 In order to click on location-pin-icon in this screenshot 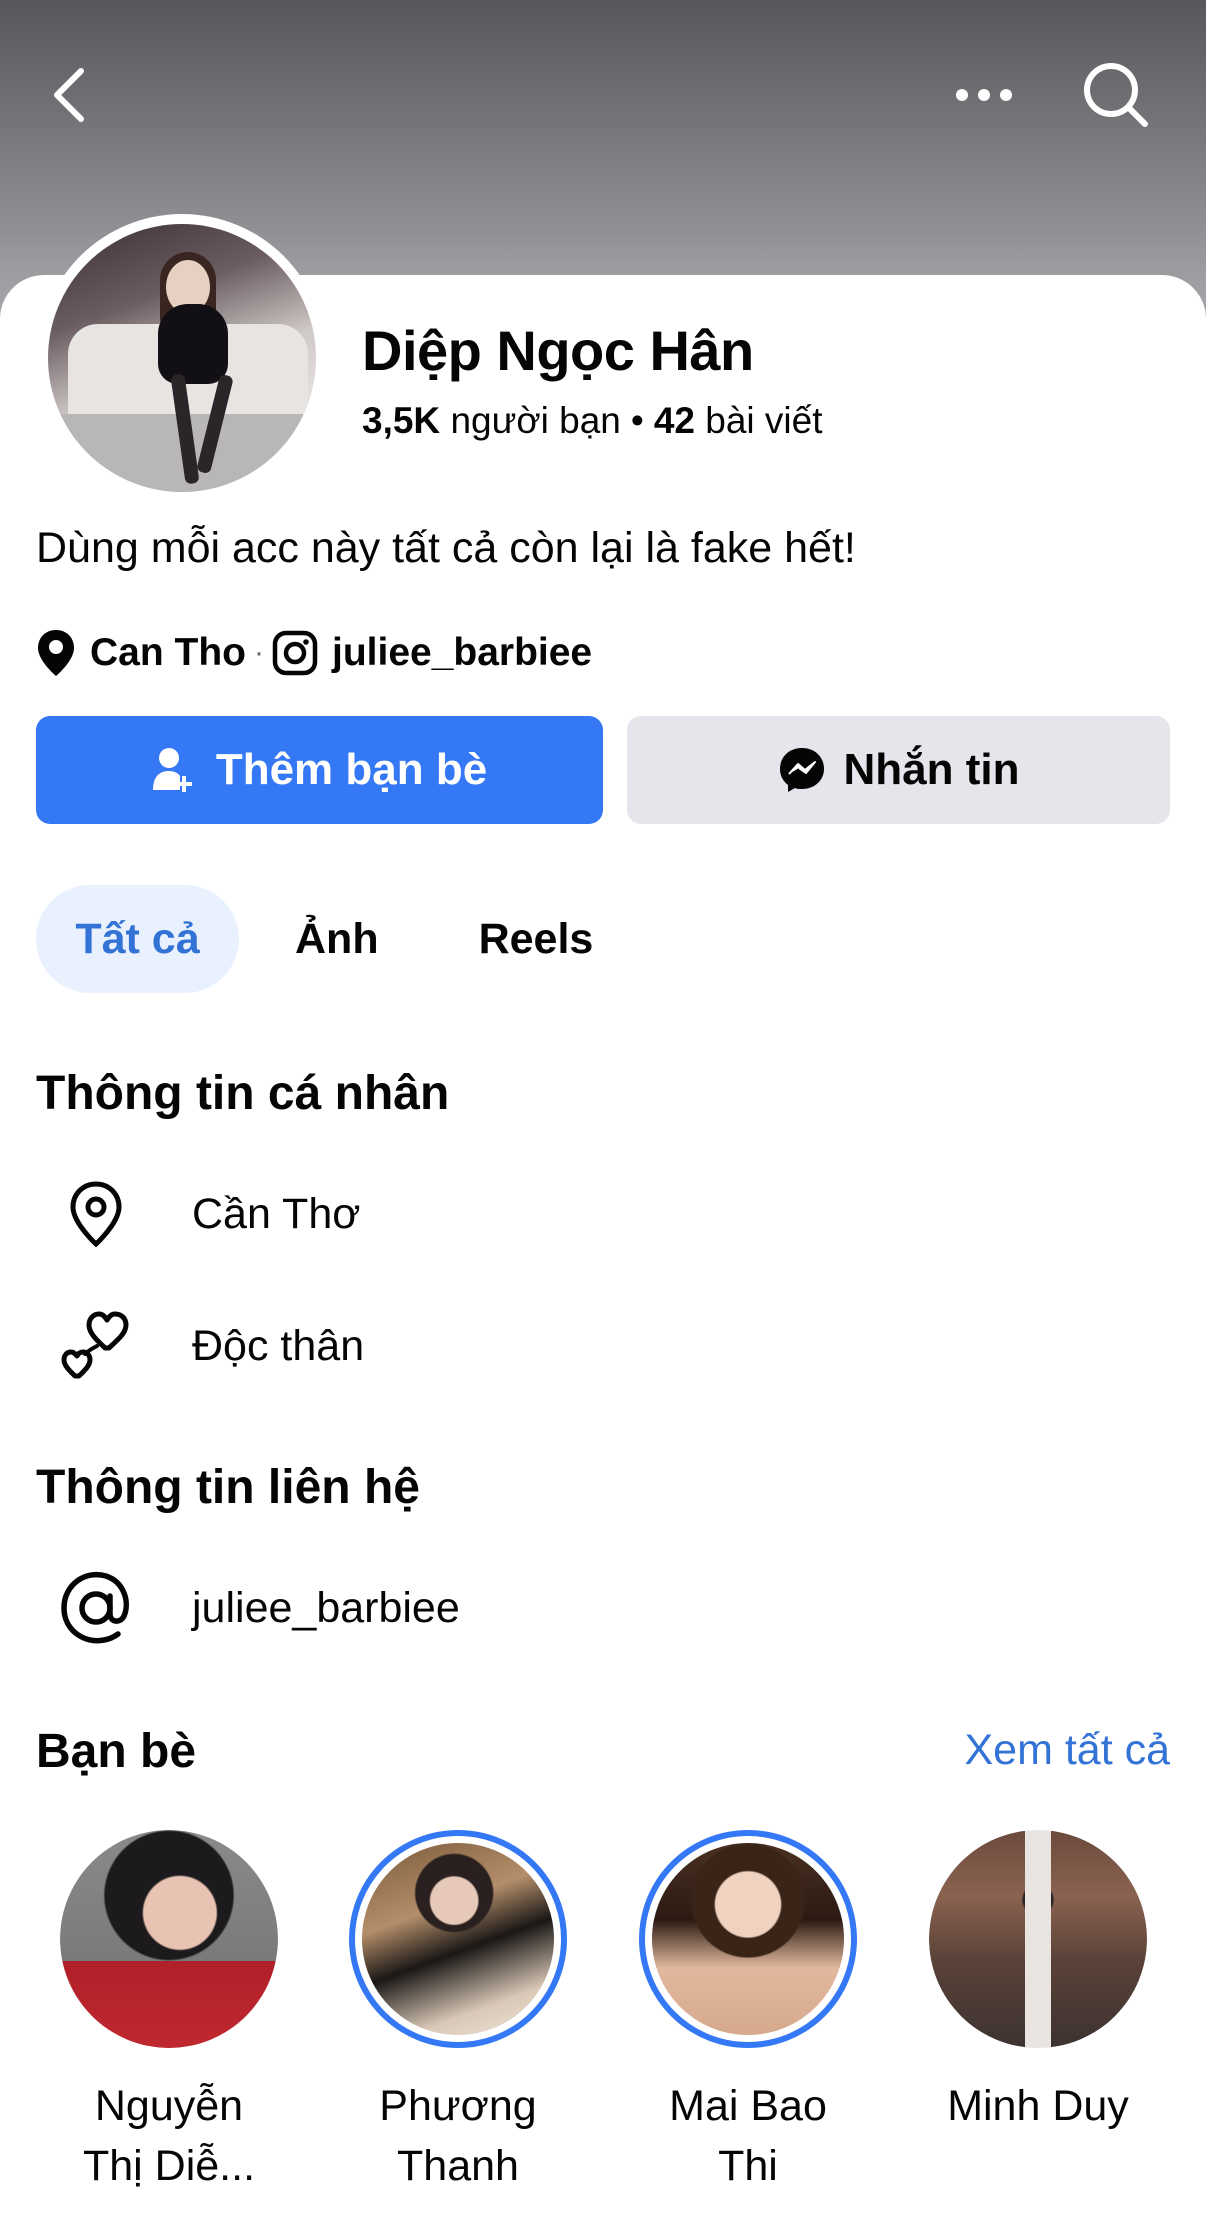, I will do `click(96, 1214)`.